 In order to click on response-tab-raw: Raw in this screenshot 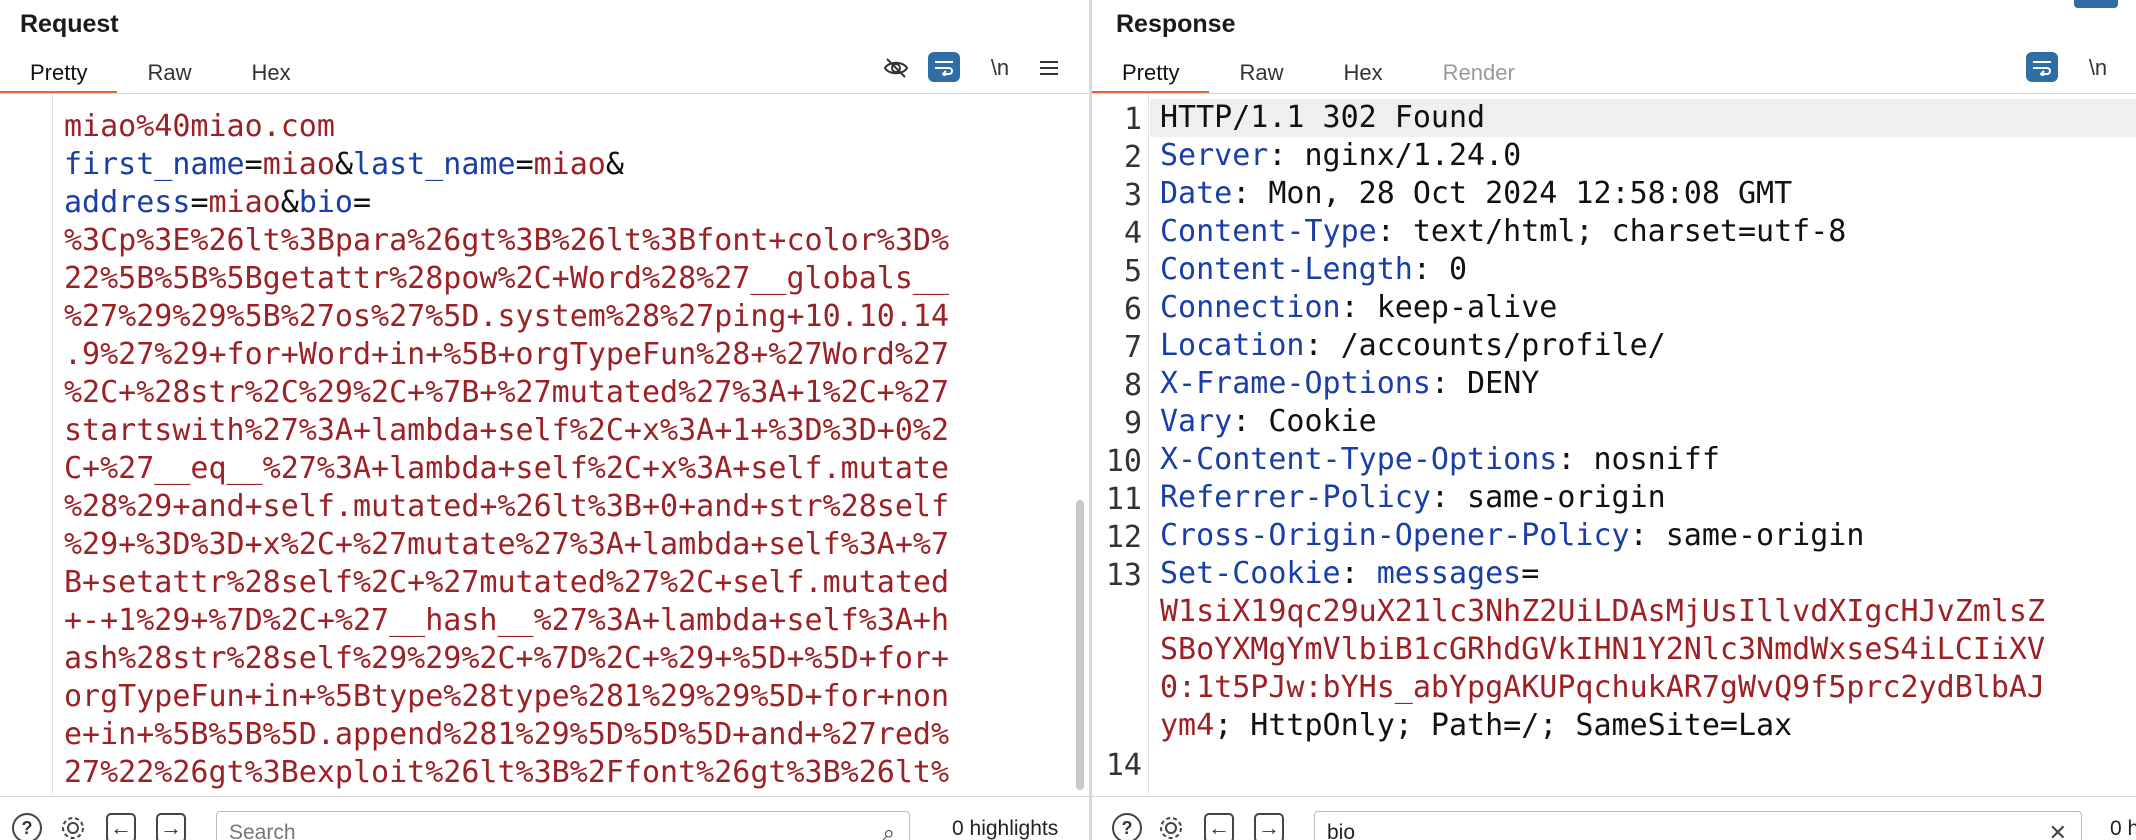, I will do `click(1261, 73)`.